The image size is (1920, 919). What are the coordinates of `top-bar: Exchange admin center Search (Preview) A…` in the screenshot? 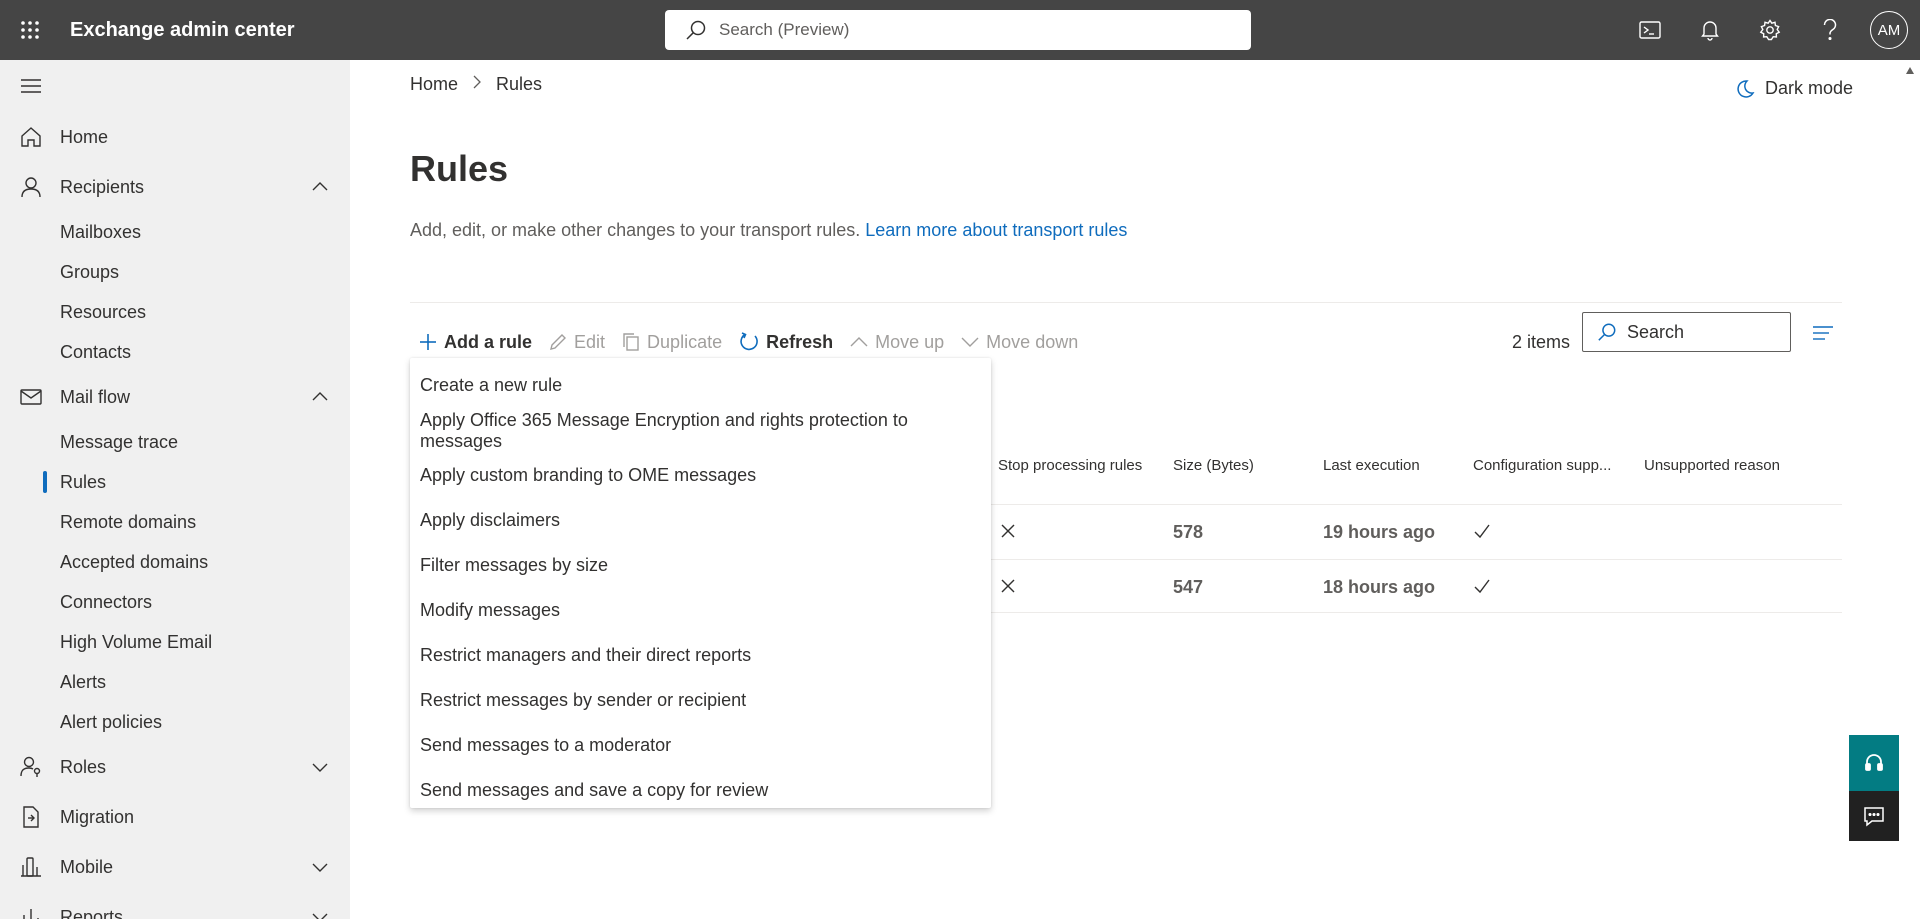 It's located at (960, 30).